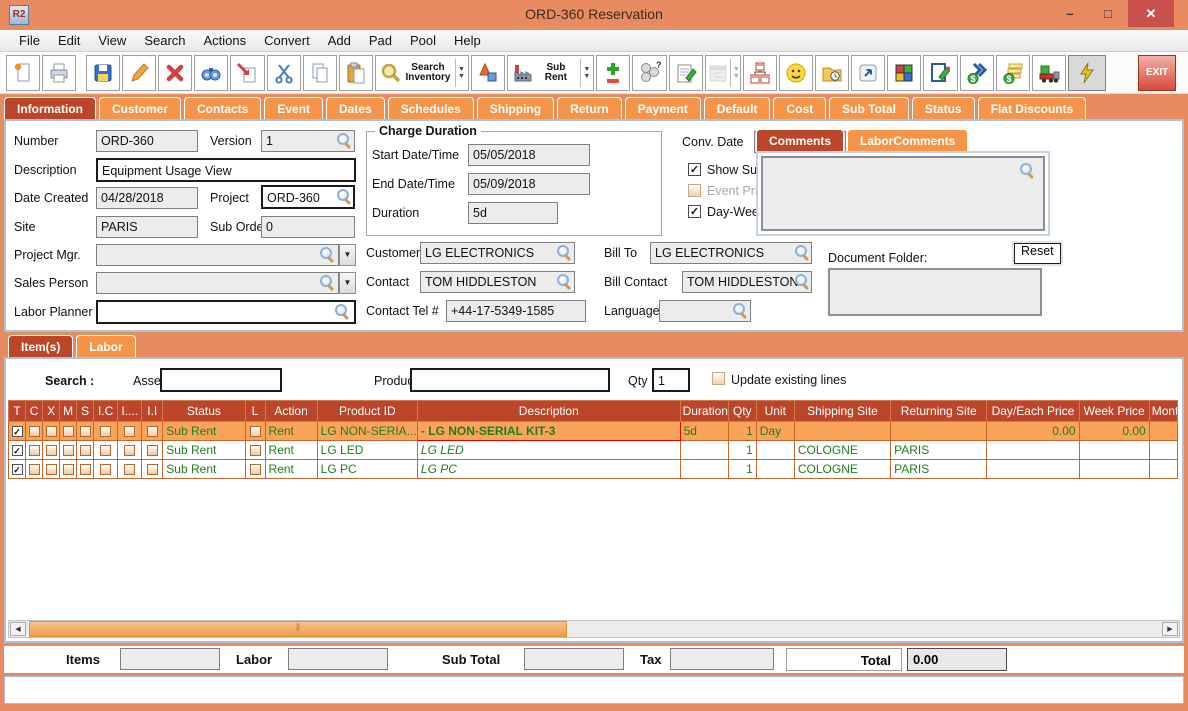  Describe the element at coordinates (1170, 629) in the screenshot. I see `scroll-right-arrow-icon: ▶` at that location.